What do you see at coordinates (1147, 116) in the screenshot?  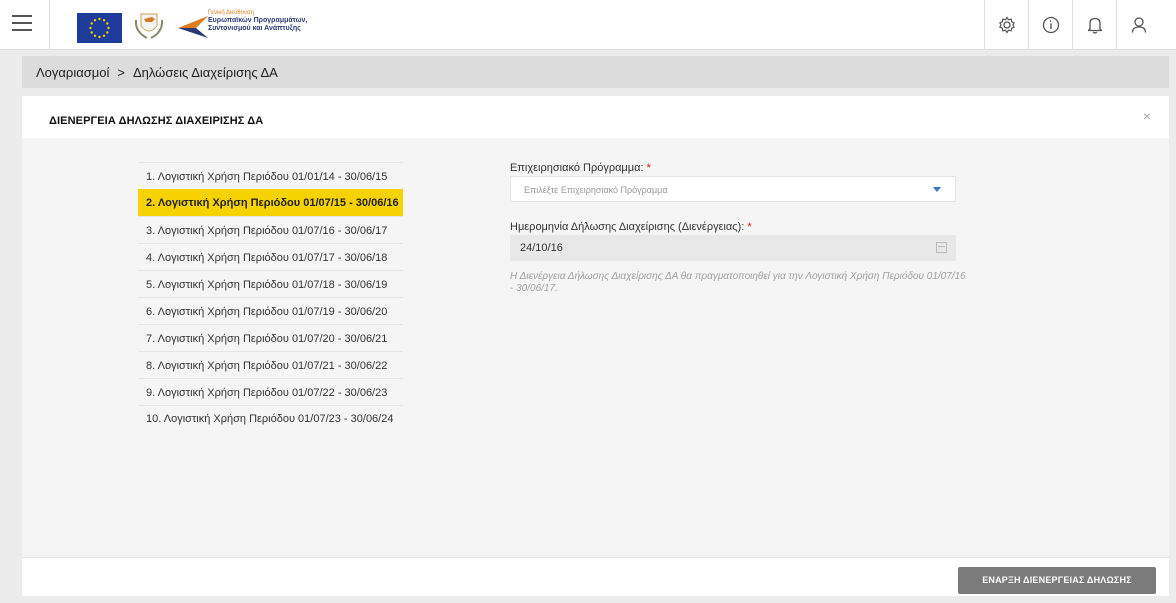 I see `close-icon: ×` at bounding box center [1147, 116].